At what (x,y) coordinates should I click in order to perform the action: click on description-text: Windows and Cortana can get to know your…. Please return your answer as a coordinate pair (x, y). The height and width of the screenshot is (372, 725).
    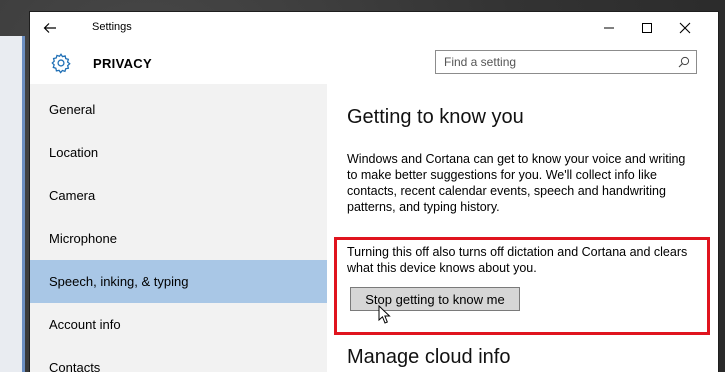
    Looking at the image, I should click on (516, 183).